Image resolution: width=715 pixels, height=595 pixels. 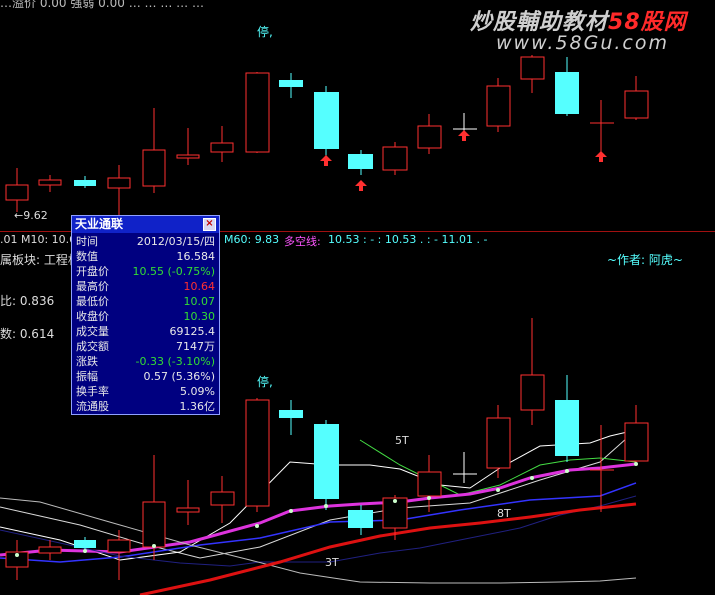 What do you see at coordinates (175, 361) in the screenshot?
I see `info-row-value: -0.33 (-3.10%)` at bounding box center [175, 361].